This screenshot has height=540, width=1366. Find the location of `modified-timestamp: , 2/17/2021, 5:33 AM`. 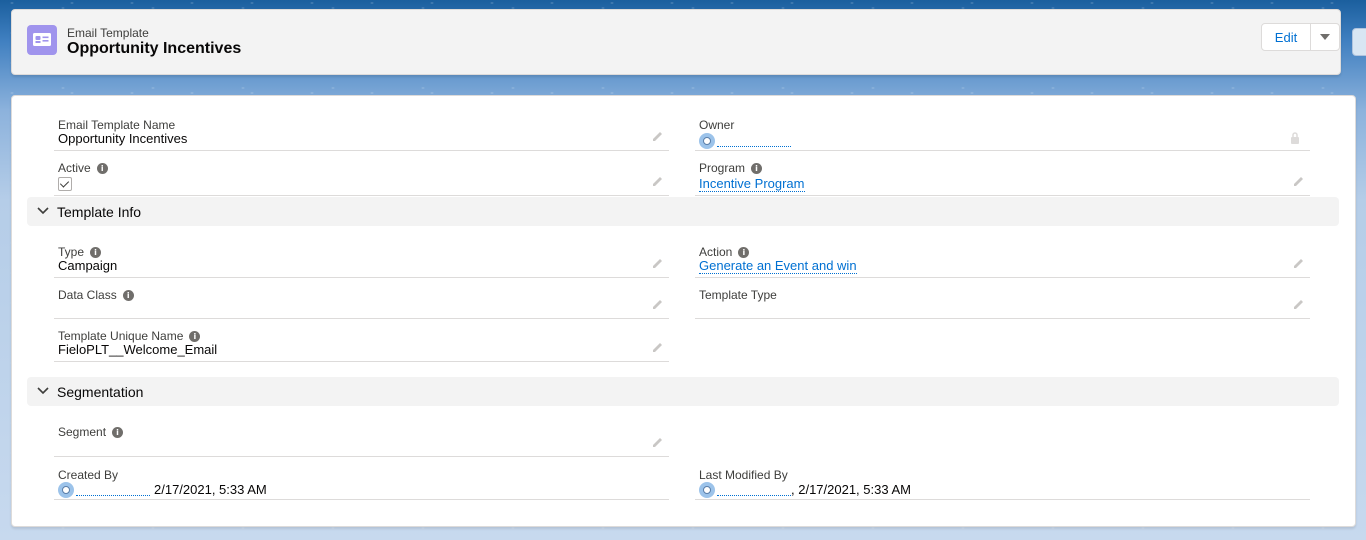

modified-timestamp: , 2/17/2021, 5:33 AM is located at coordinates (851, 490).